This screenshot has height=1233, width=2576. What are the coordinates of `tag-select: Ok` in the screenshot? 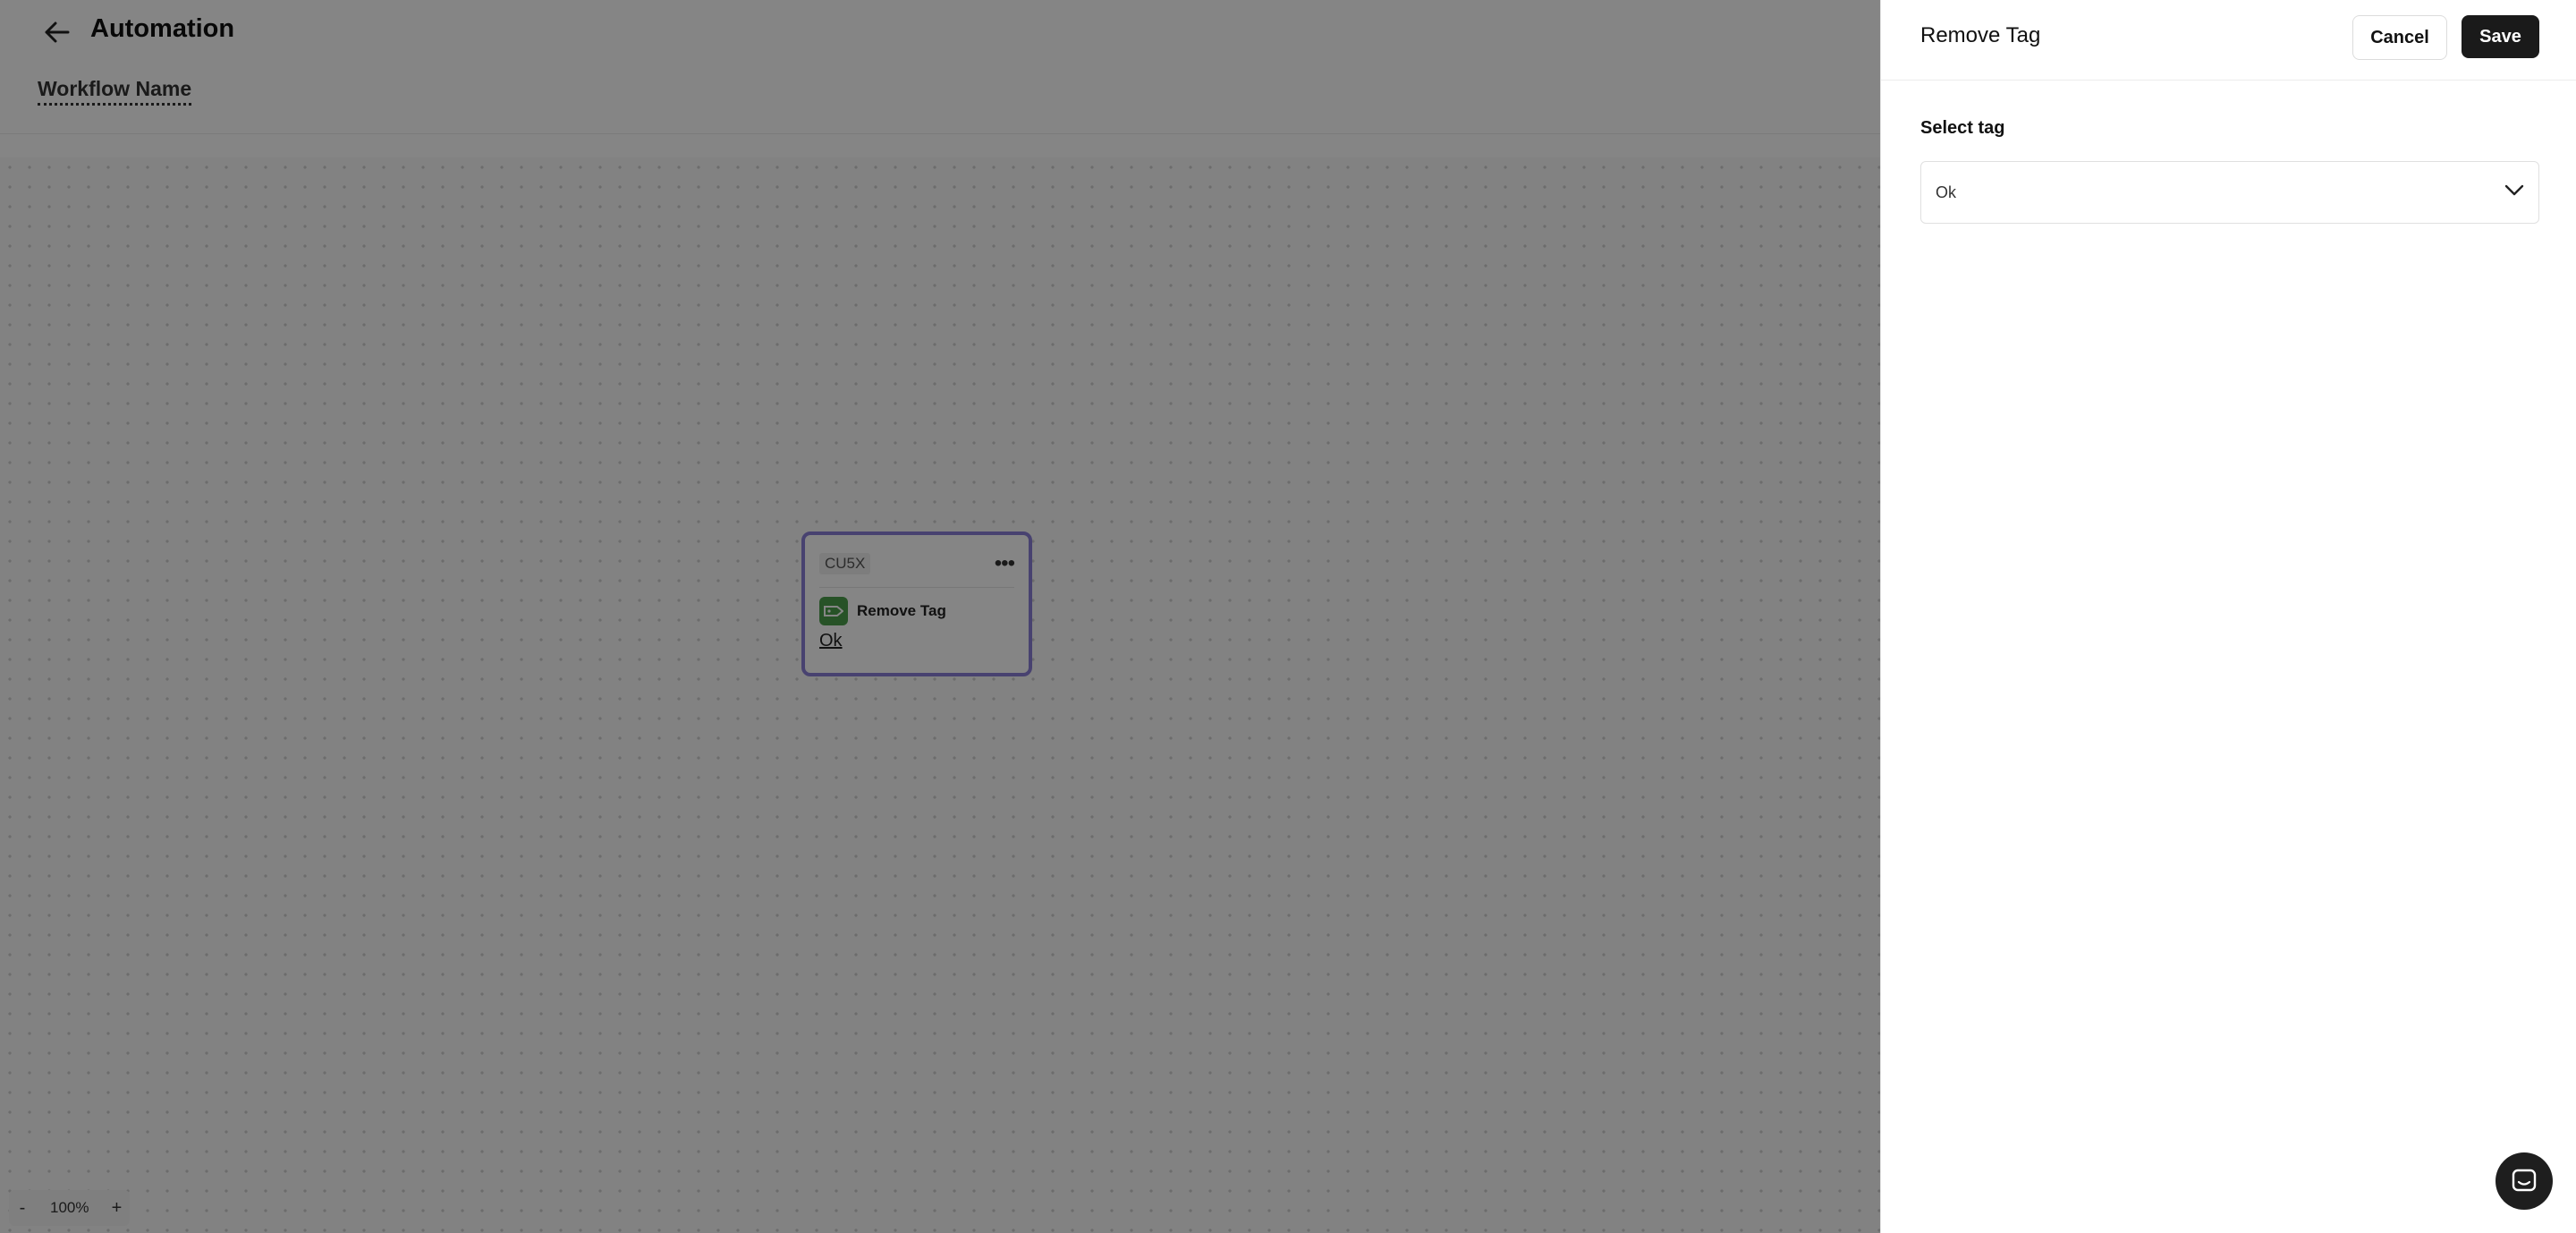 It's located at (2229, 192).